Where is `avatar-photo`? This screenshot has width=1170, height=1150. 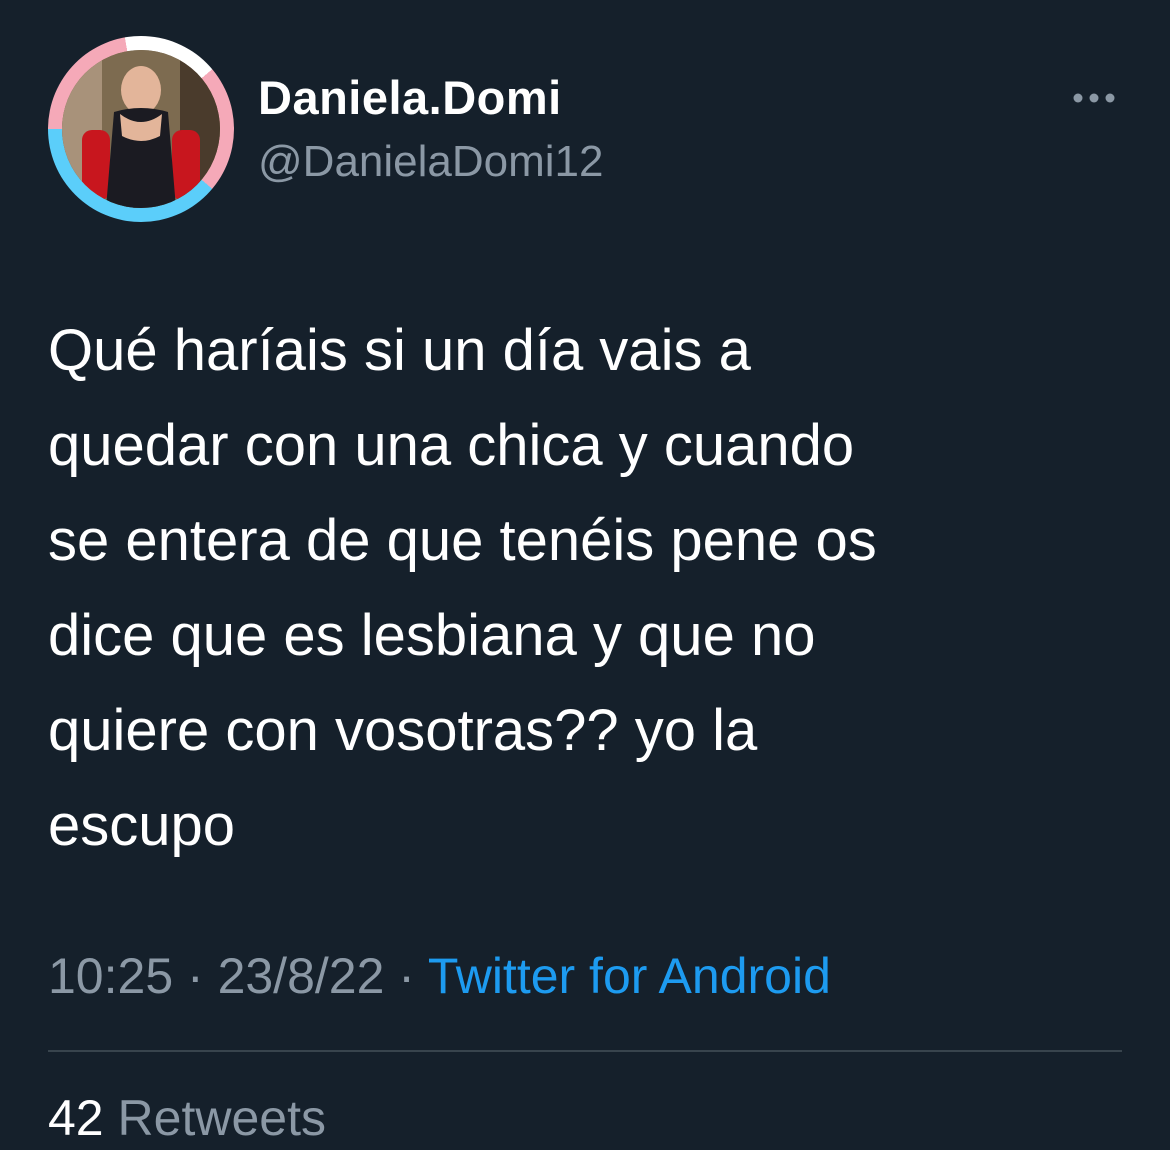
avatar-photo is located at coordinates (141, 129).